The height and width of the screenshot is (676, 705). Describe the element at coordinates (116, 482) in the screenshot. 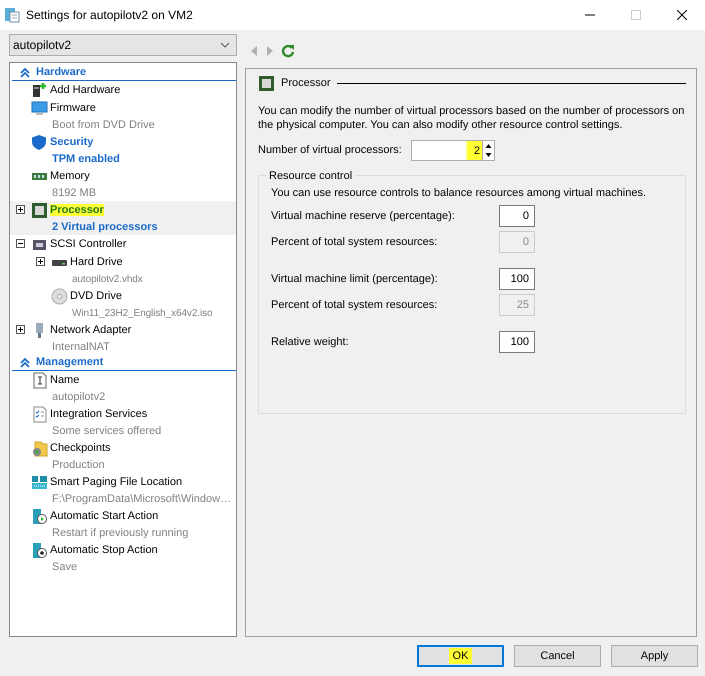

I see `tree-item-label: Smart Paging File Location` at that location.